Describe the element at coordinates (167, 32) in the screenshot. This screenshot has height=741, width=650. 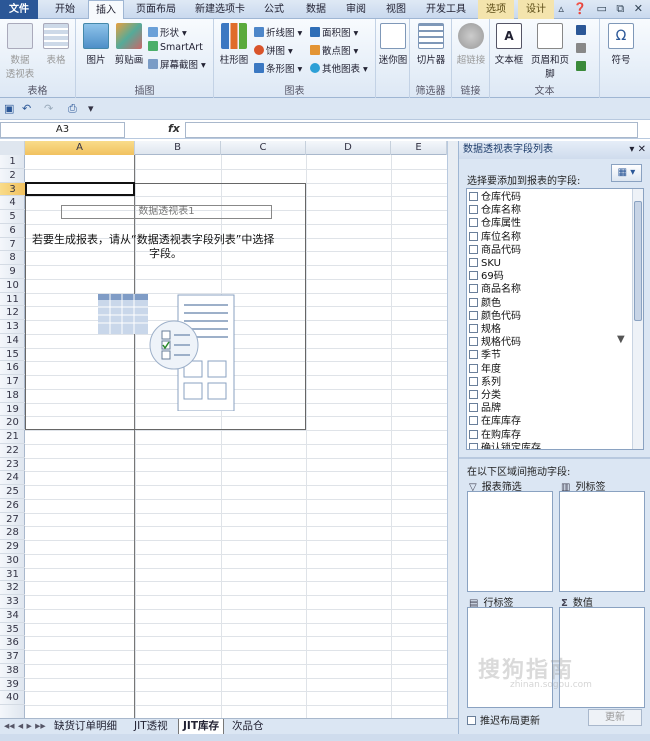
I see `shapes-button: 形状 ▾` at that location.